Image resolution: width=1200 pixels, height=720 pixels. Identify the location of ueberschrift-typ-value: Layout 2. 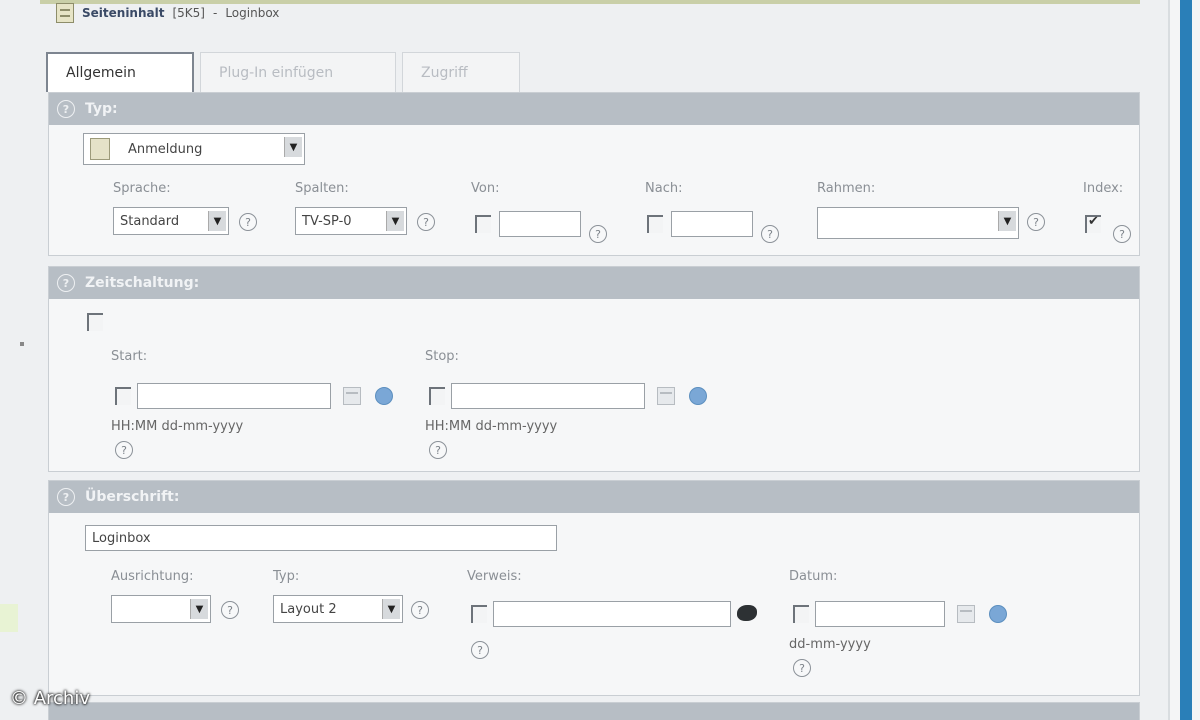
(308, 609).